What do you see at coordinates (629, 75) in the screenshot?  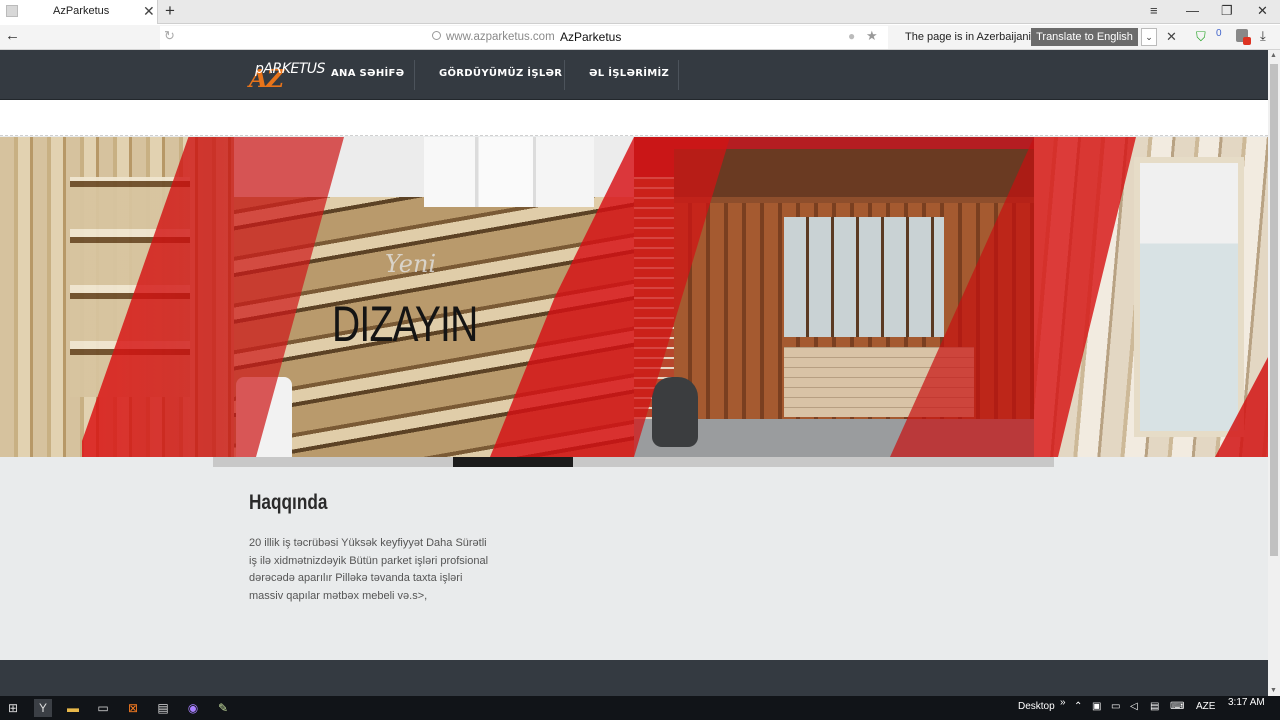 I see `nav-item-handmade: ƏL İŞLƏRİMİZ` at bounding box center [629, 75].